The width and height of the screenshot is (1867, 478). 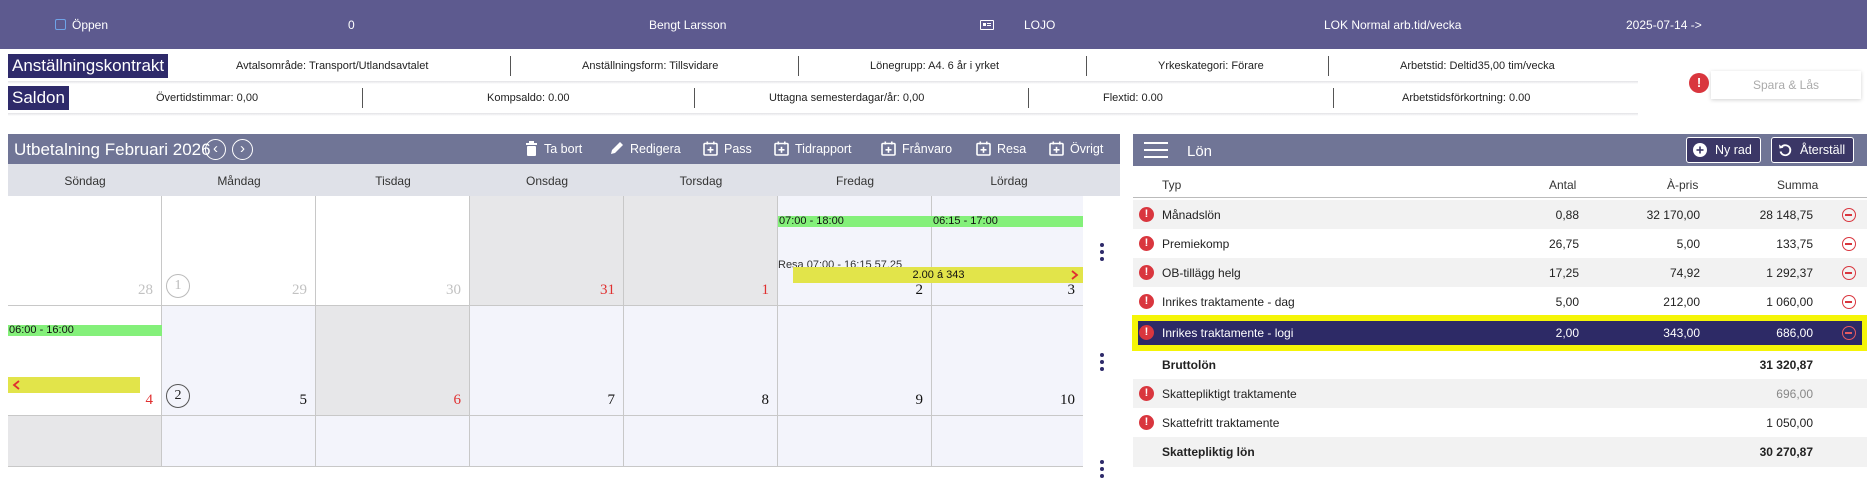 What do you see at coordinates (1567, 333) in the screenshot?
I see `row-antal: 2,00` at bounding box center [1567, 333].